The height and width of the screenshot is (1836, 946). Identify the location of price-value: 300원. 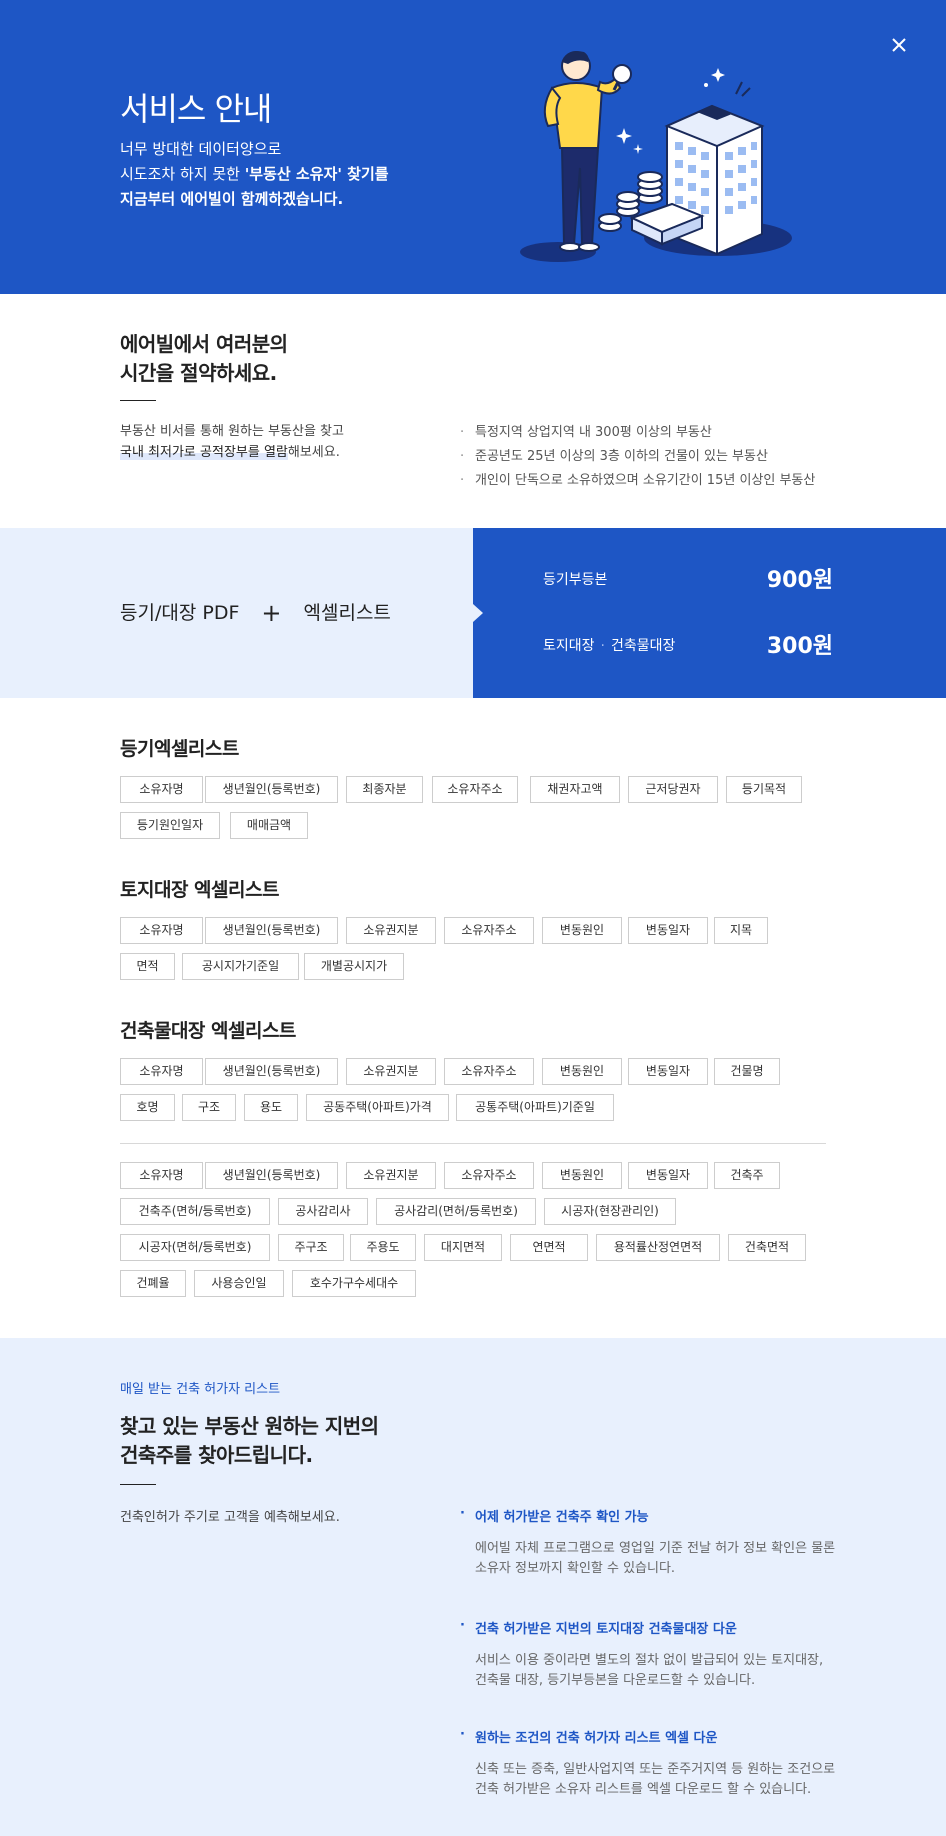
(799, 646).